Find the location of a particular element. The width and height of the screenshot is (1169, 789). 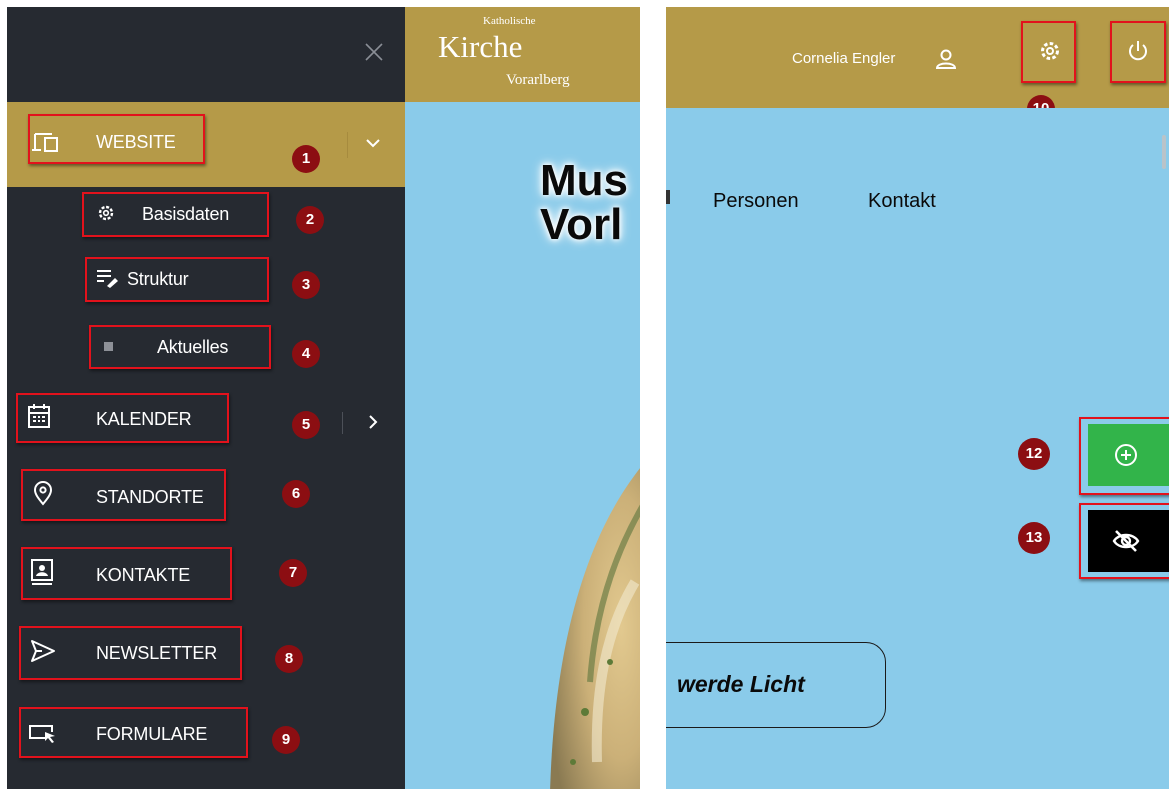

sidebar-item-label: NEWSLETTER is located at coordinates (157, 653).